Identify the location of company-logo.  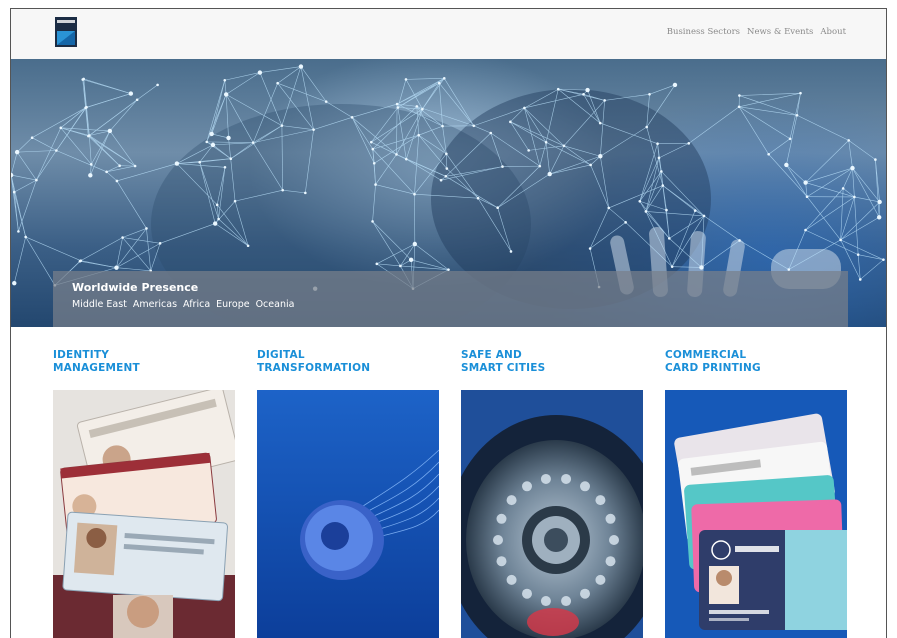
(66, 32).